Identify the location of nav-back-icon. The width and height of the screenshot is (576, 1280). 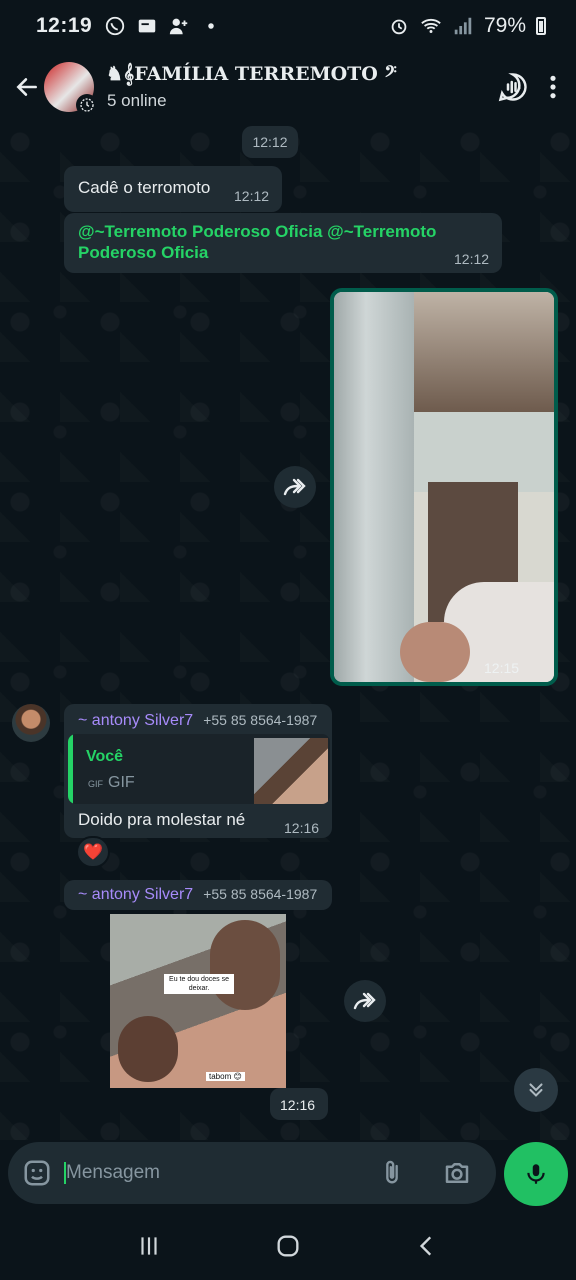
(427, 1246).